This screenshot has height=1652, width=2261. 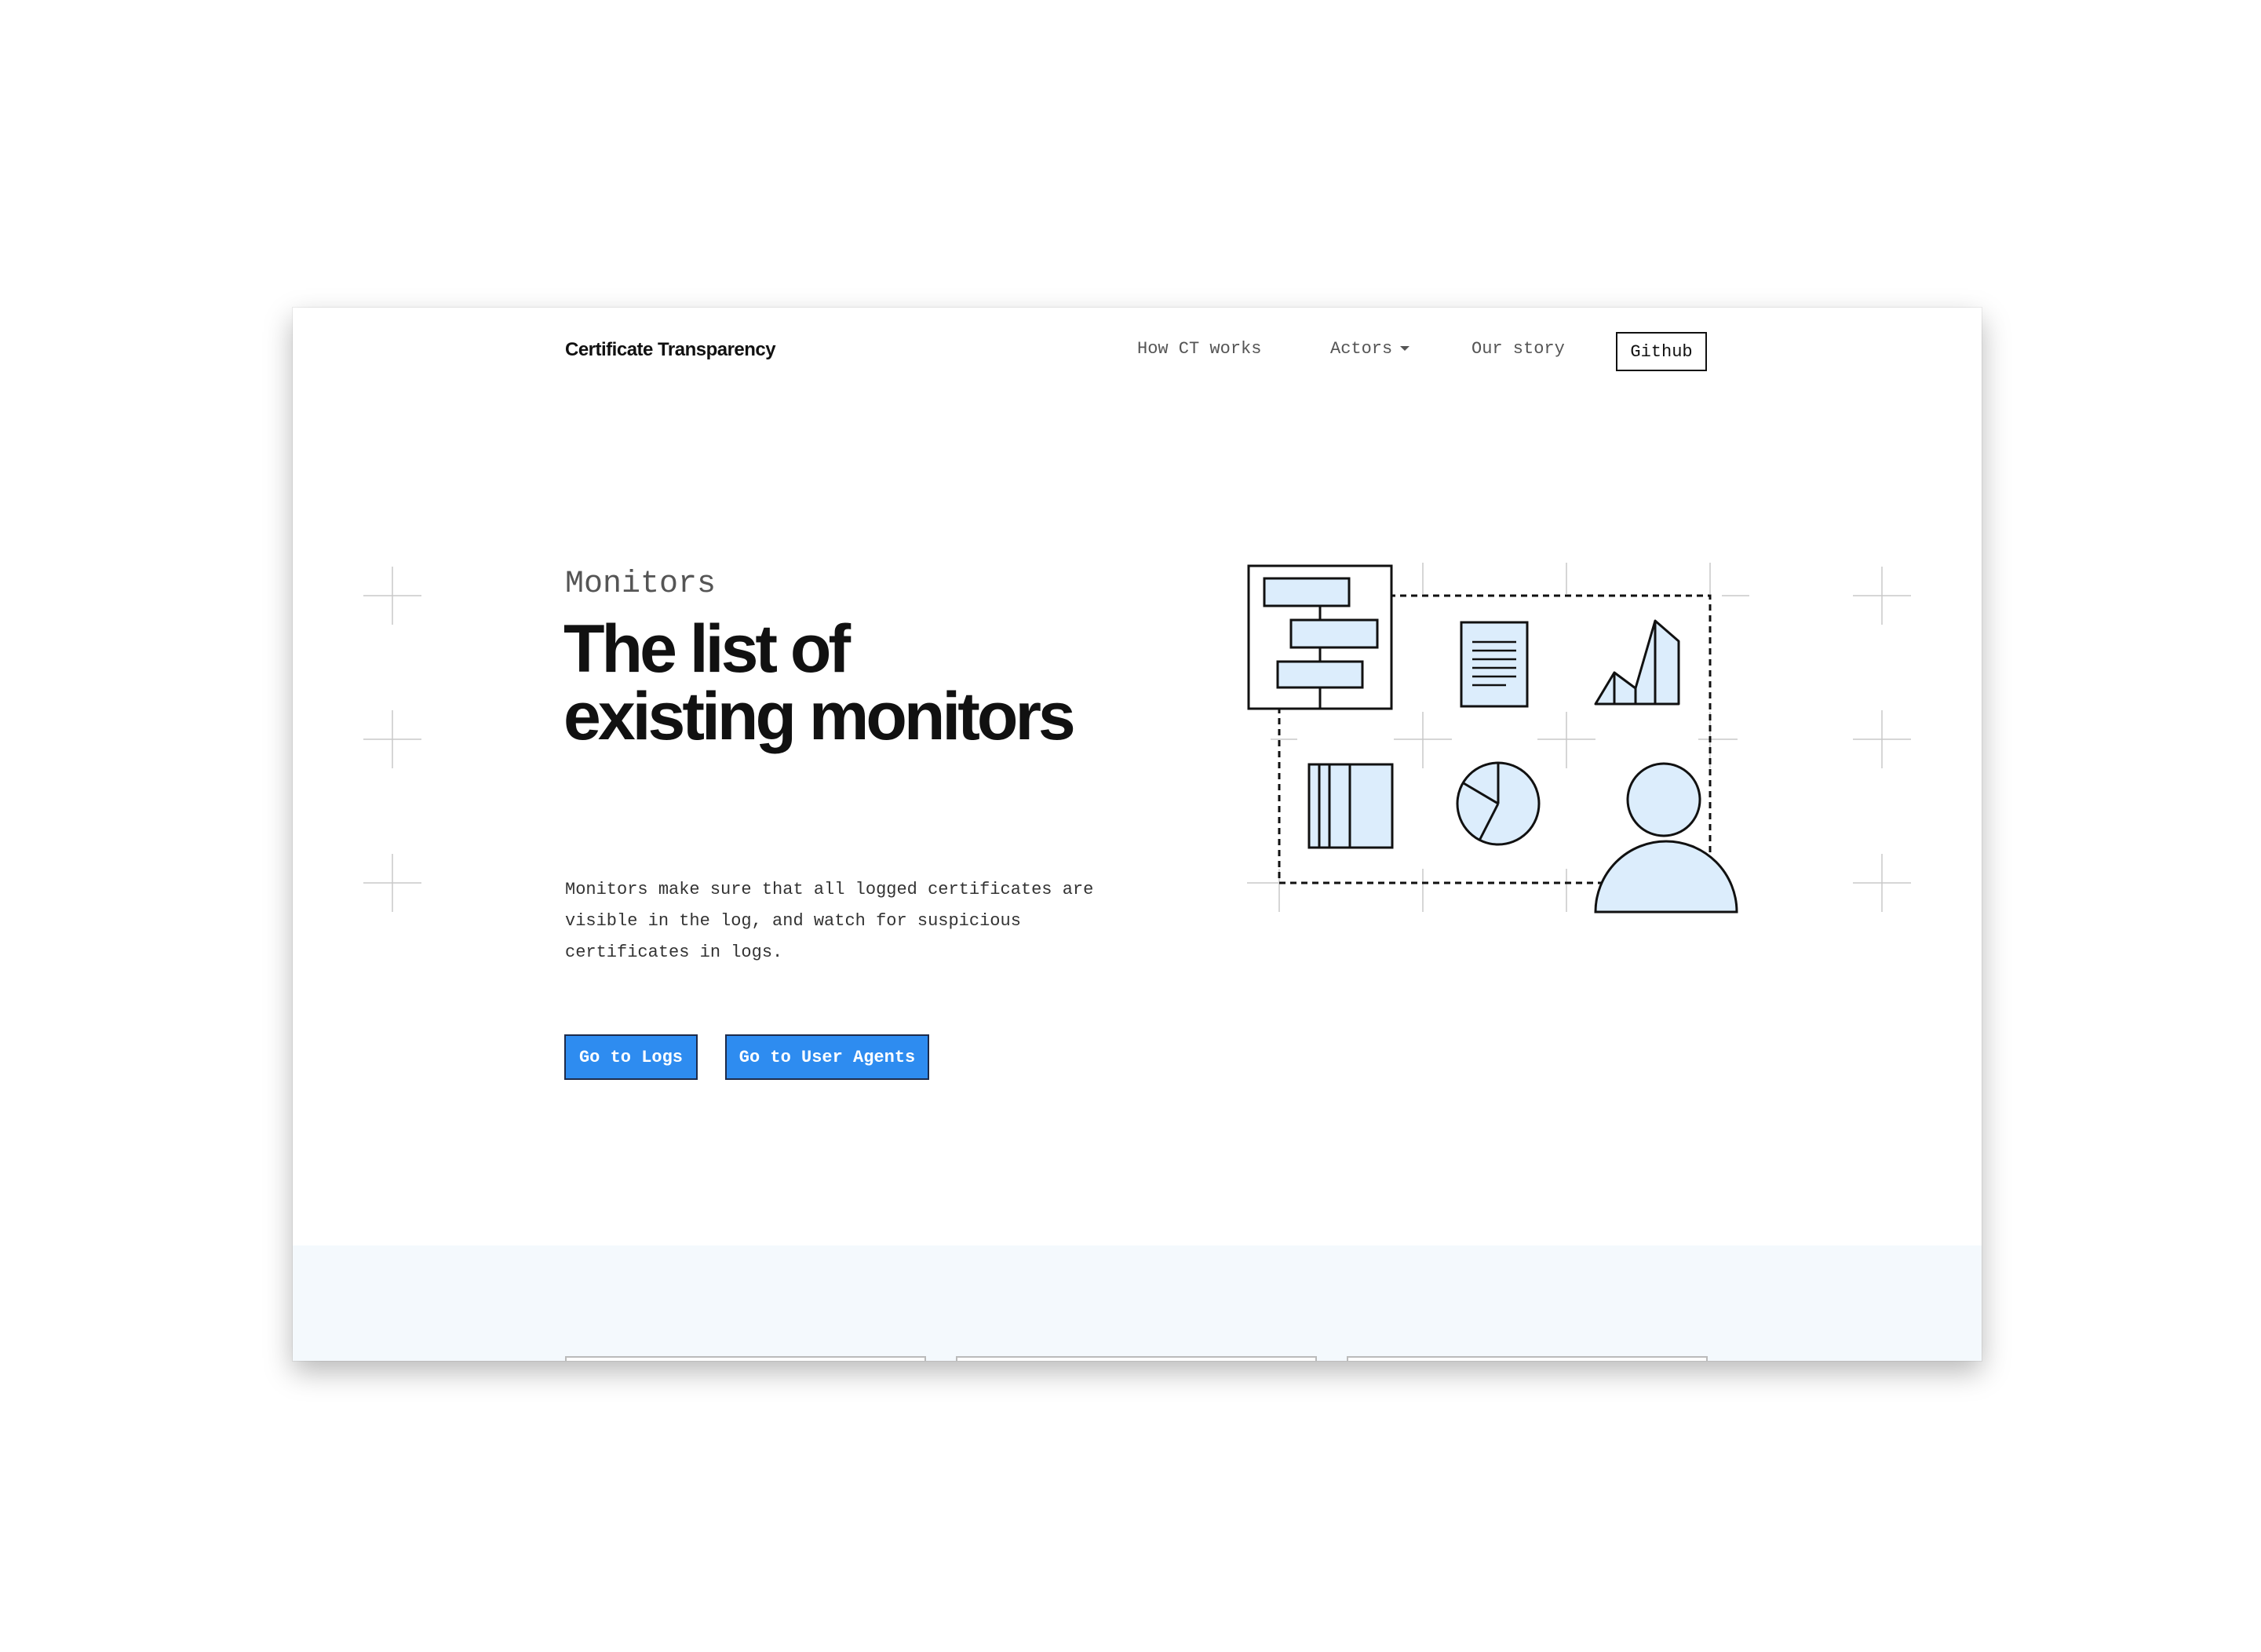 What do you see at coordinates (631, 1057) in the screenshot?
I see `go-to-logs-button: Go to Logs` at bounding box center [631, 1057].